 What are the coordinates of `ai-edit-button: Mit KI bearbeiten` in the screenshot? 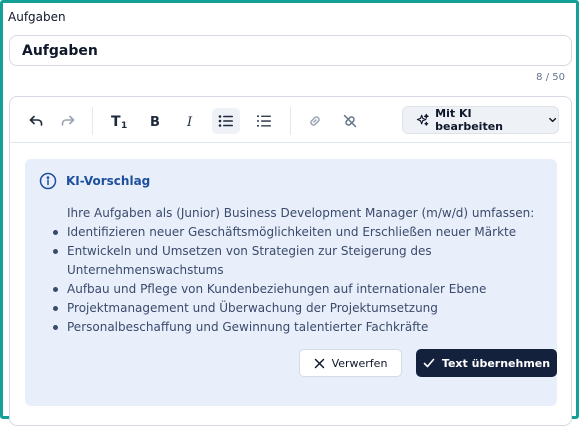 It's located at (480, 120).